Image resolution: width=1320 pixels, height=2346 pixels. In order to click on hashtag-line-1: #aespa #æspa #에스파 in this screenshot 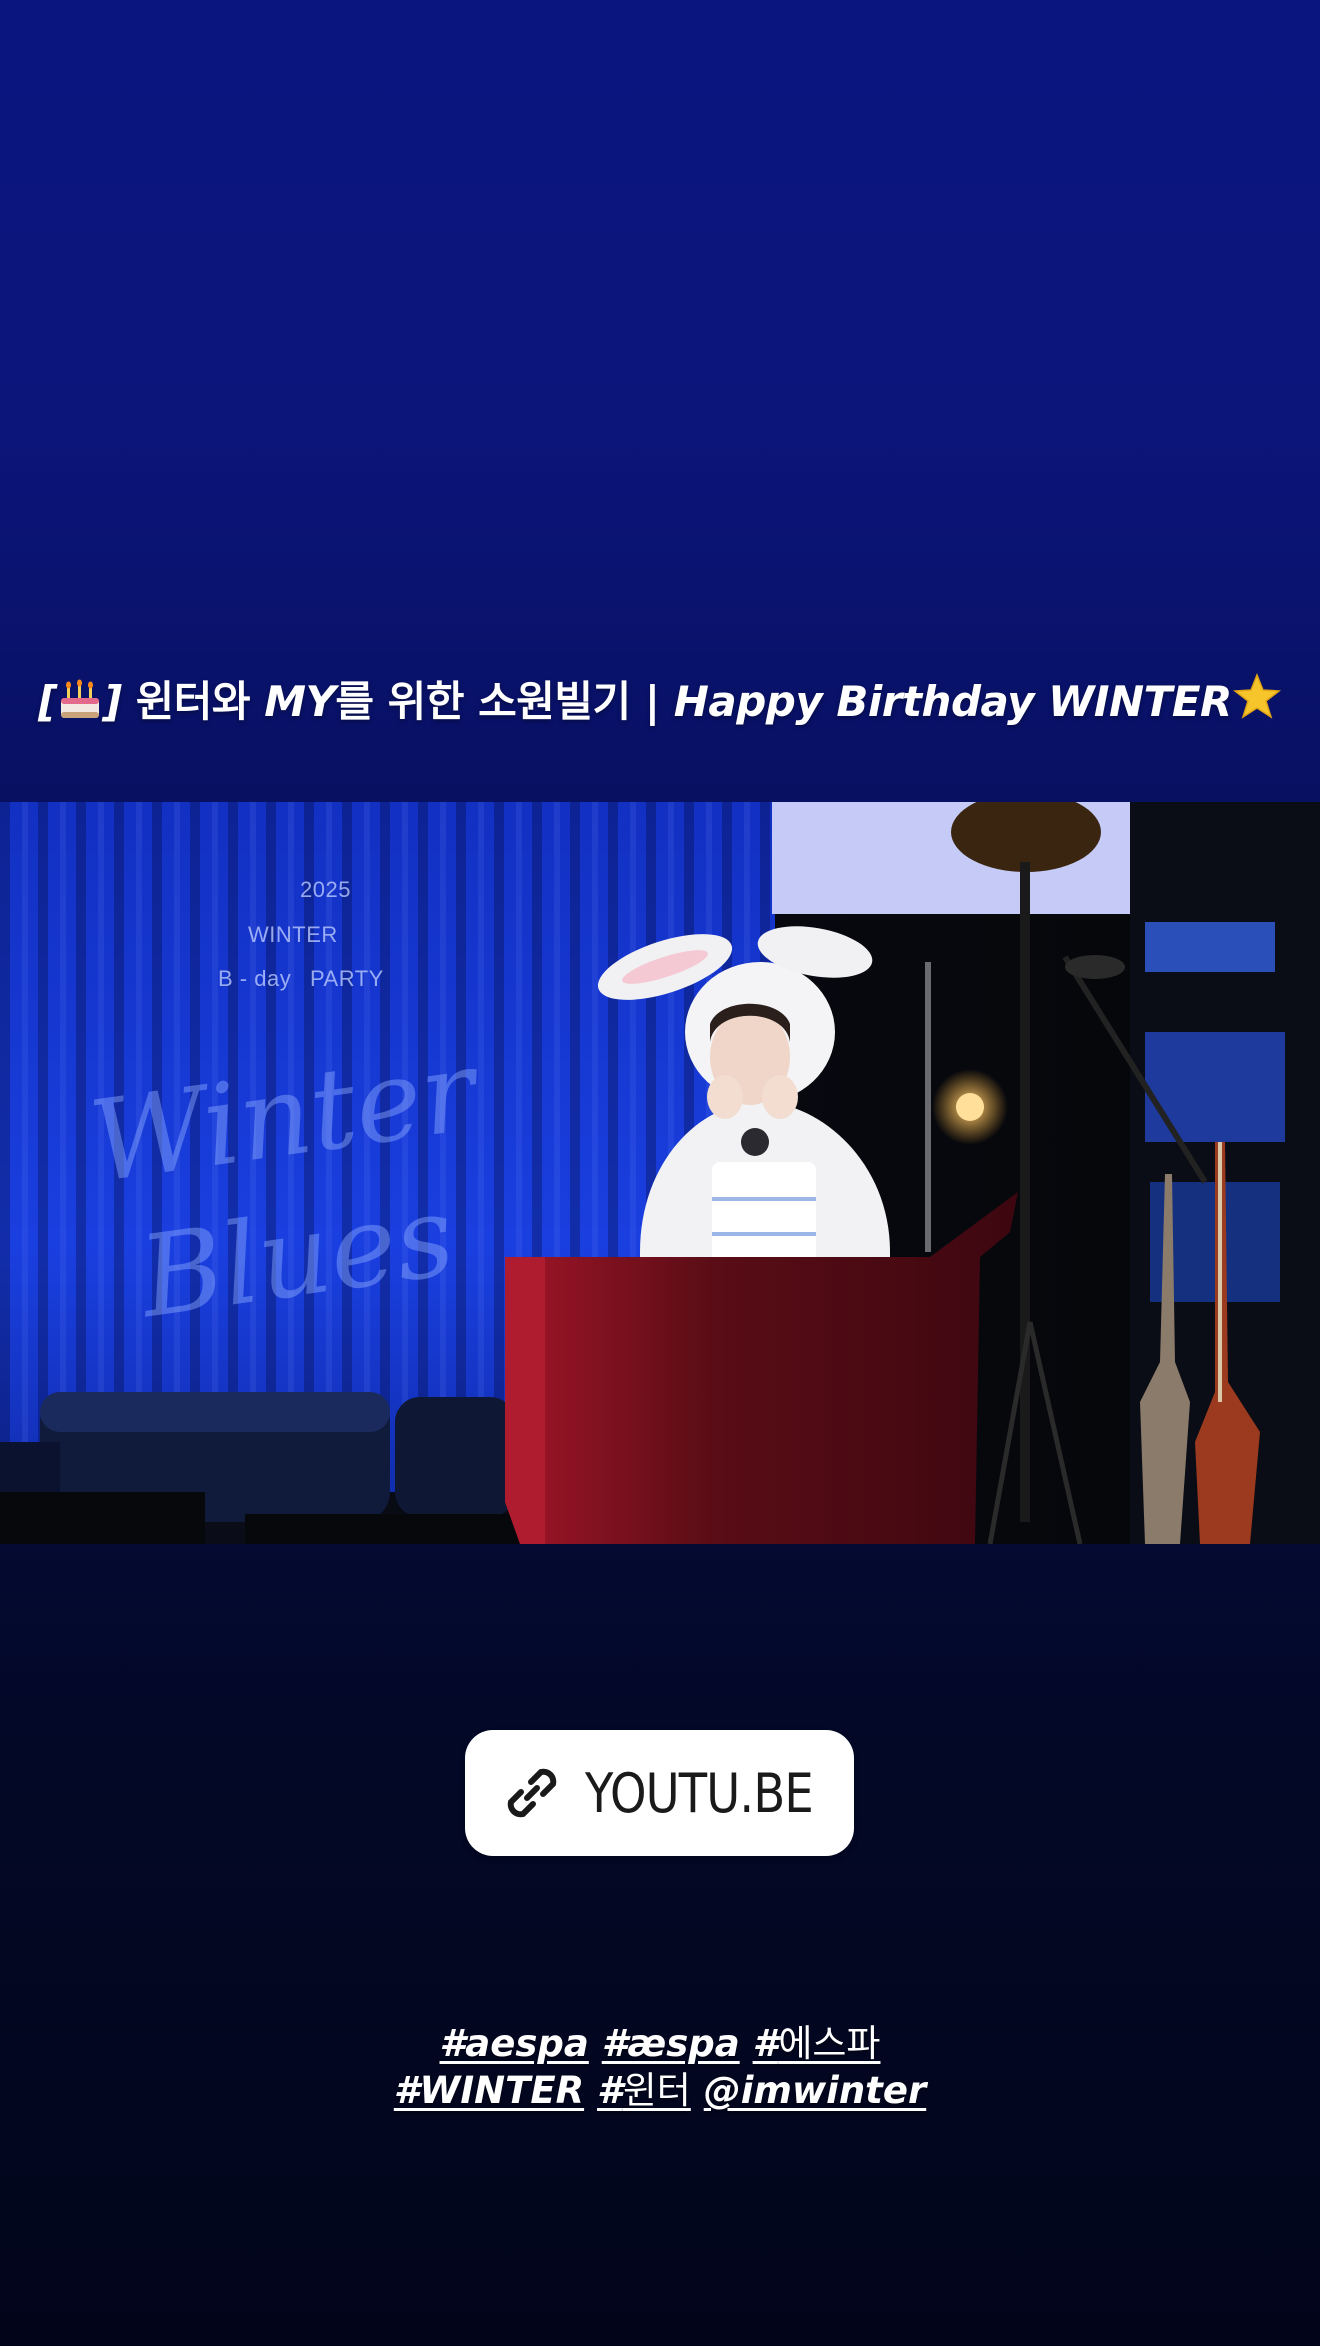, I will do `click(660, 2043)`.